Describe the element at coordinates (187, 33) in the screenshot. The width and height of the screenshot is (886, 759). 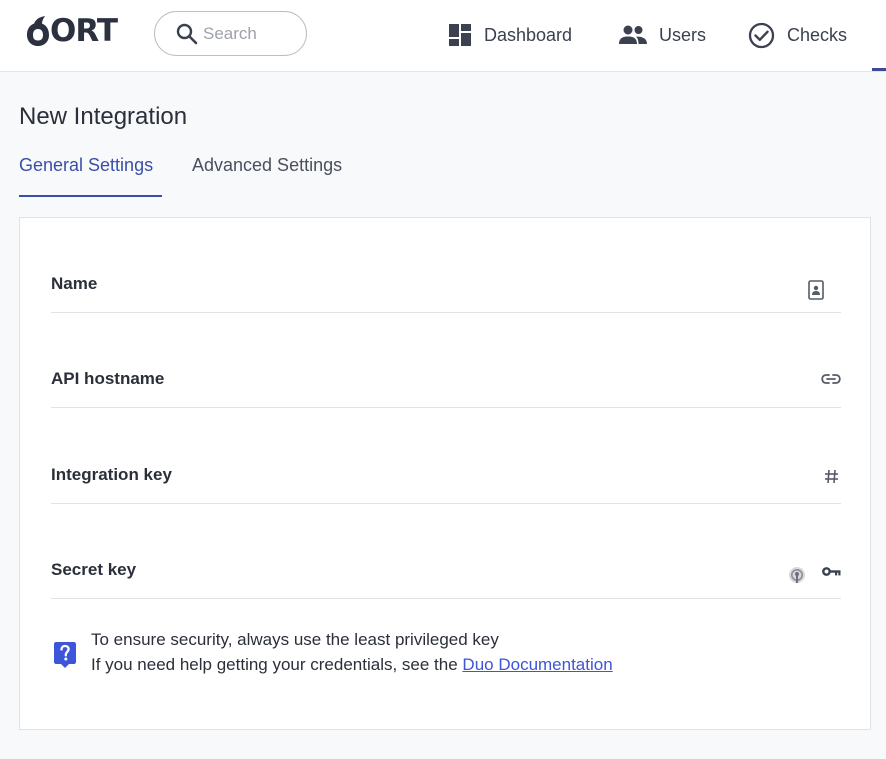
I see `search-icon` at that location.